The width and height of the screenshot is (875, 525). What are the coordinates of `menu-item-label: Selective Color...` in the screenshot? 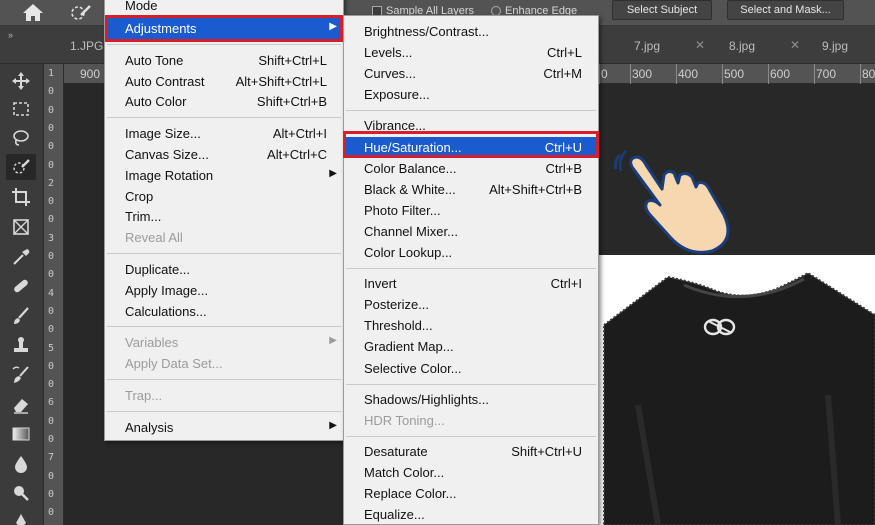 It's located at (413, 368).